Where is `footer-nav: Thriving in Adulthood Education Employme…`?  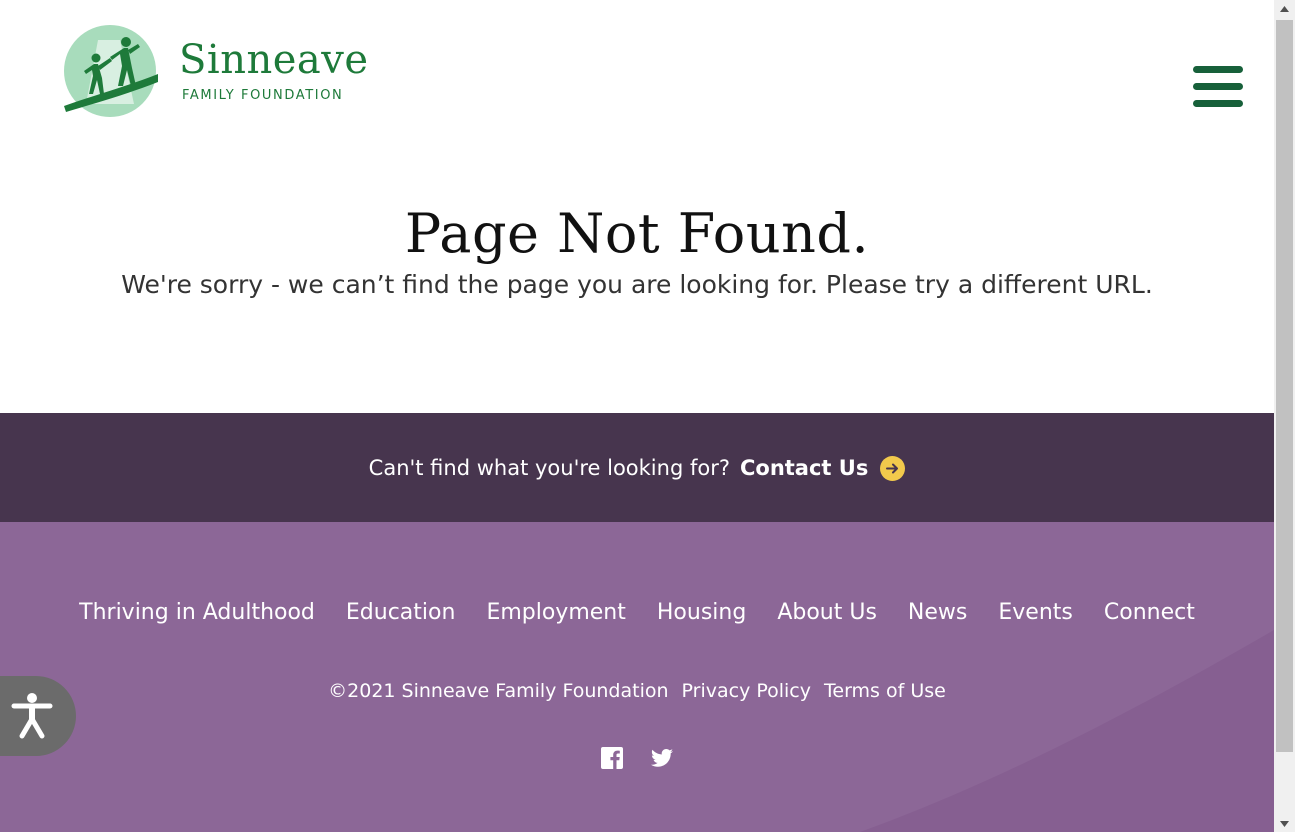
footer-nav: Thriving in Adulthood Education Employme… is located at coordinates (637, 612).